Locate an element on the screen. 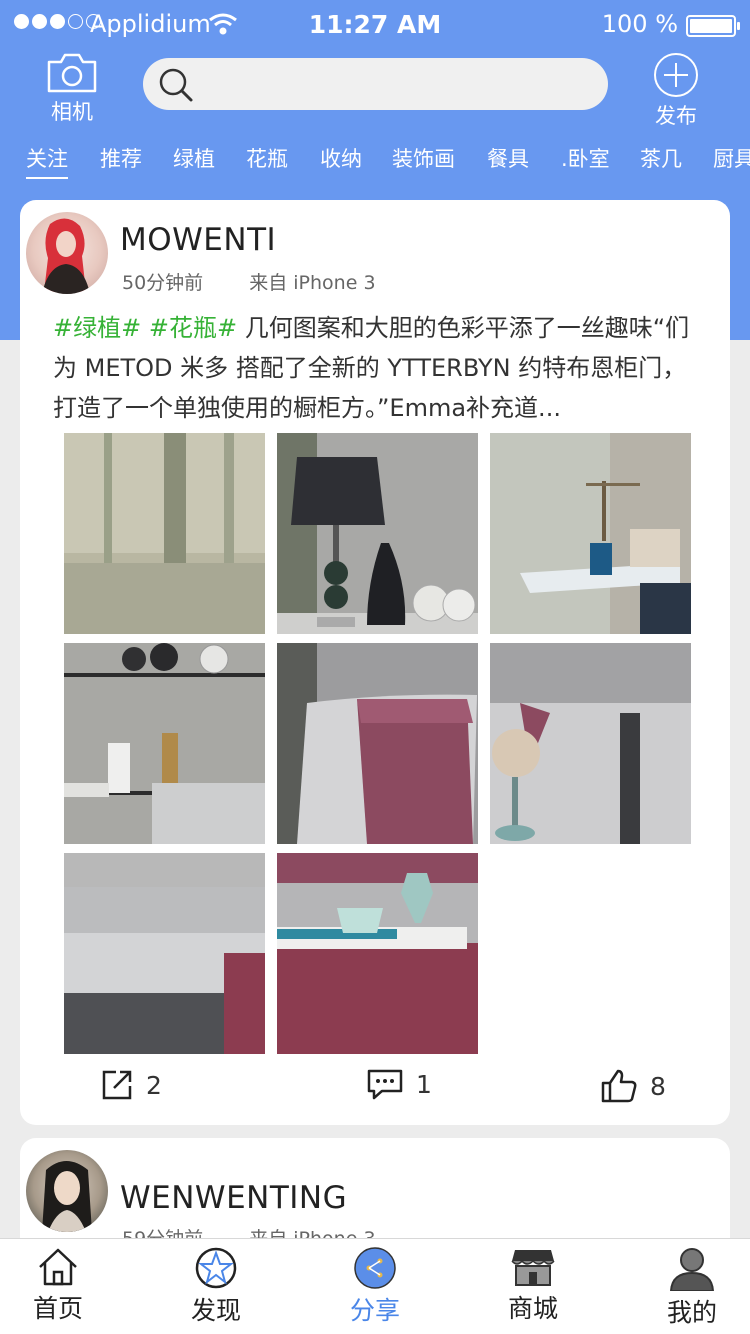 Image resolution: width=750 pixels, height=1334 pixels. share-count: 2 is located at coordinates (154, 1085).